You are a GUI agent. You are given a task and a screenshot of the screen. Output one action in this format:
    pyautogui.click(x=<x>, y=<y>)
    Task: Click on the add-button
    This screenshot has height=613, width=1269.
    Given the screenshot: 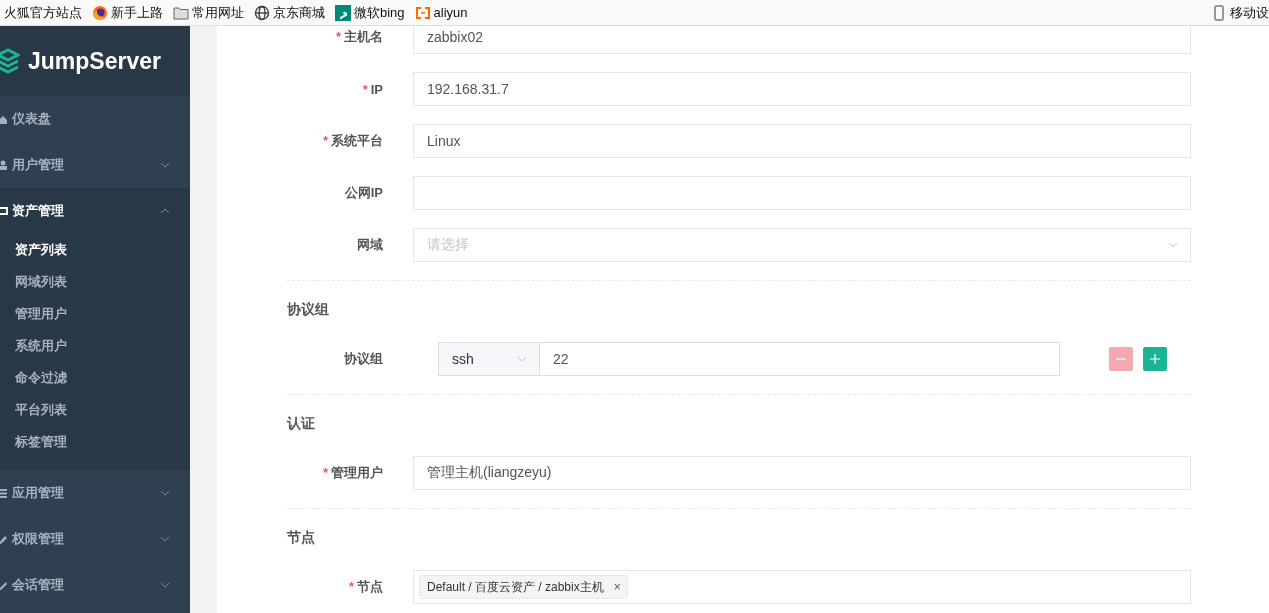 What is the action you would take?
    pyautogui.click(x=1155, y=359)
    